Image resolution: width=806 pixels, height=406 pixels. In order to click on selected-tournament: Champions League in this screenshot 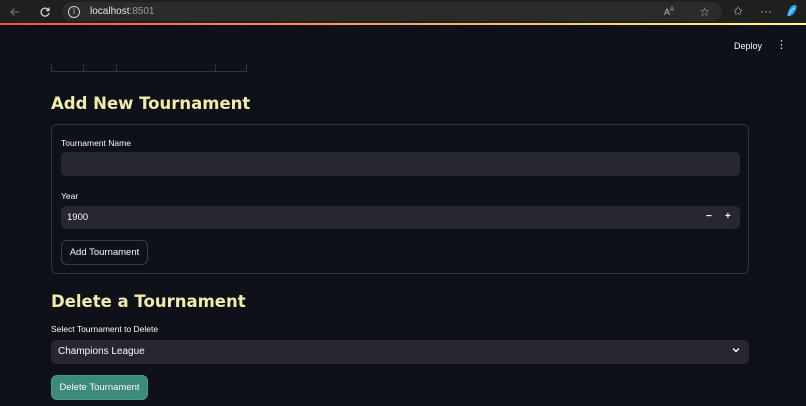, I will do `click(101, 351)`.